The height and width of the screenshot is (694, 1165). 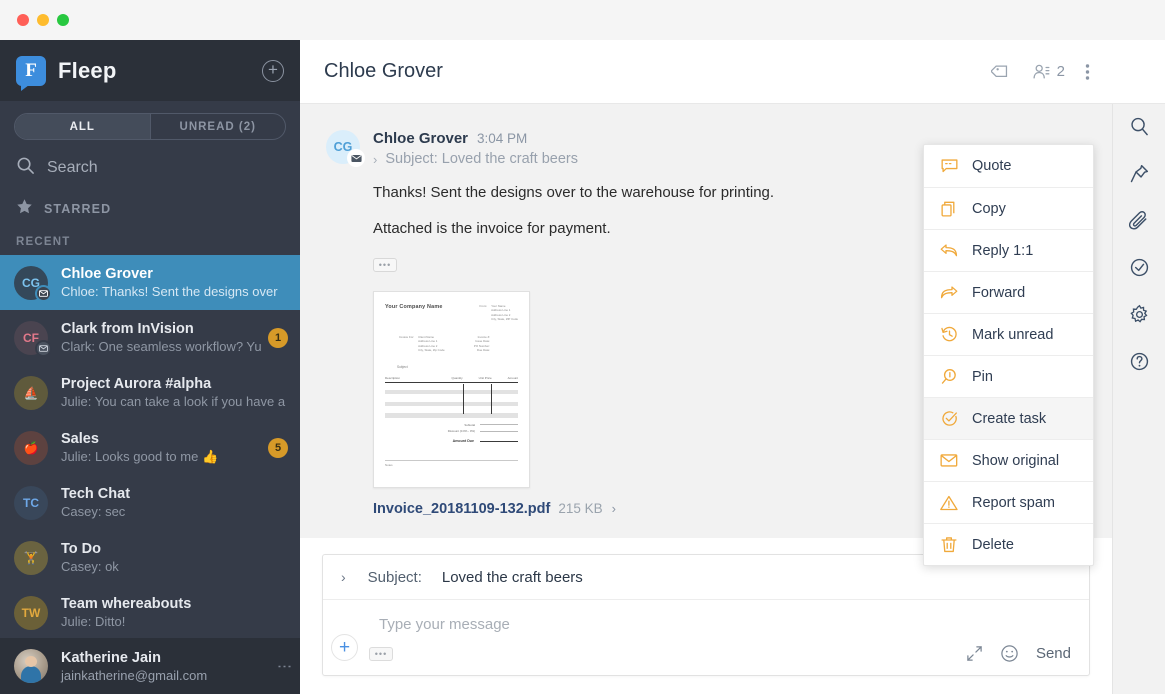 I want to click on gear-icon, so click(x=1139, y=314).